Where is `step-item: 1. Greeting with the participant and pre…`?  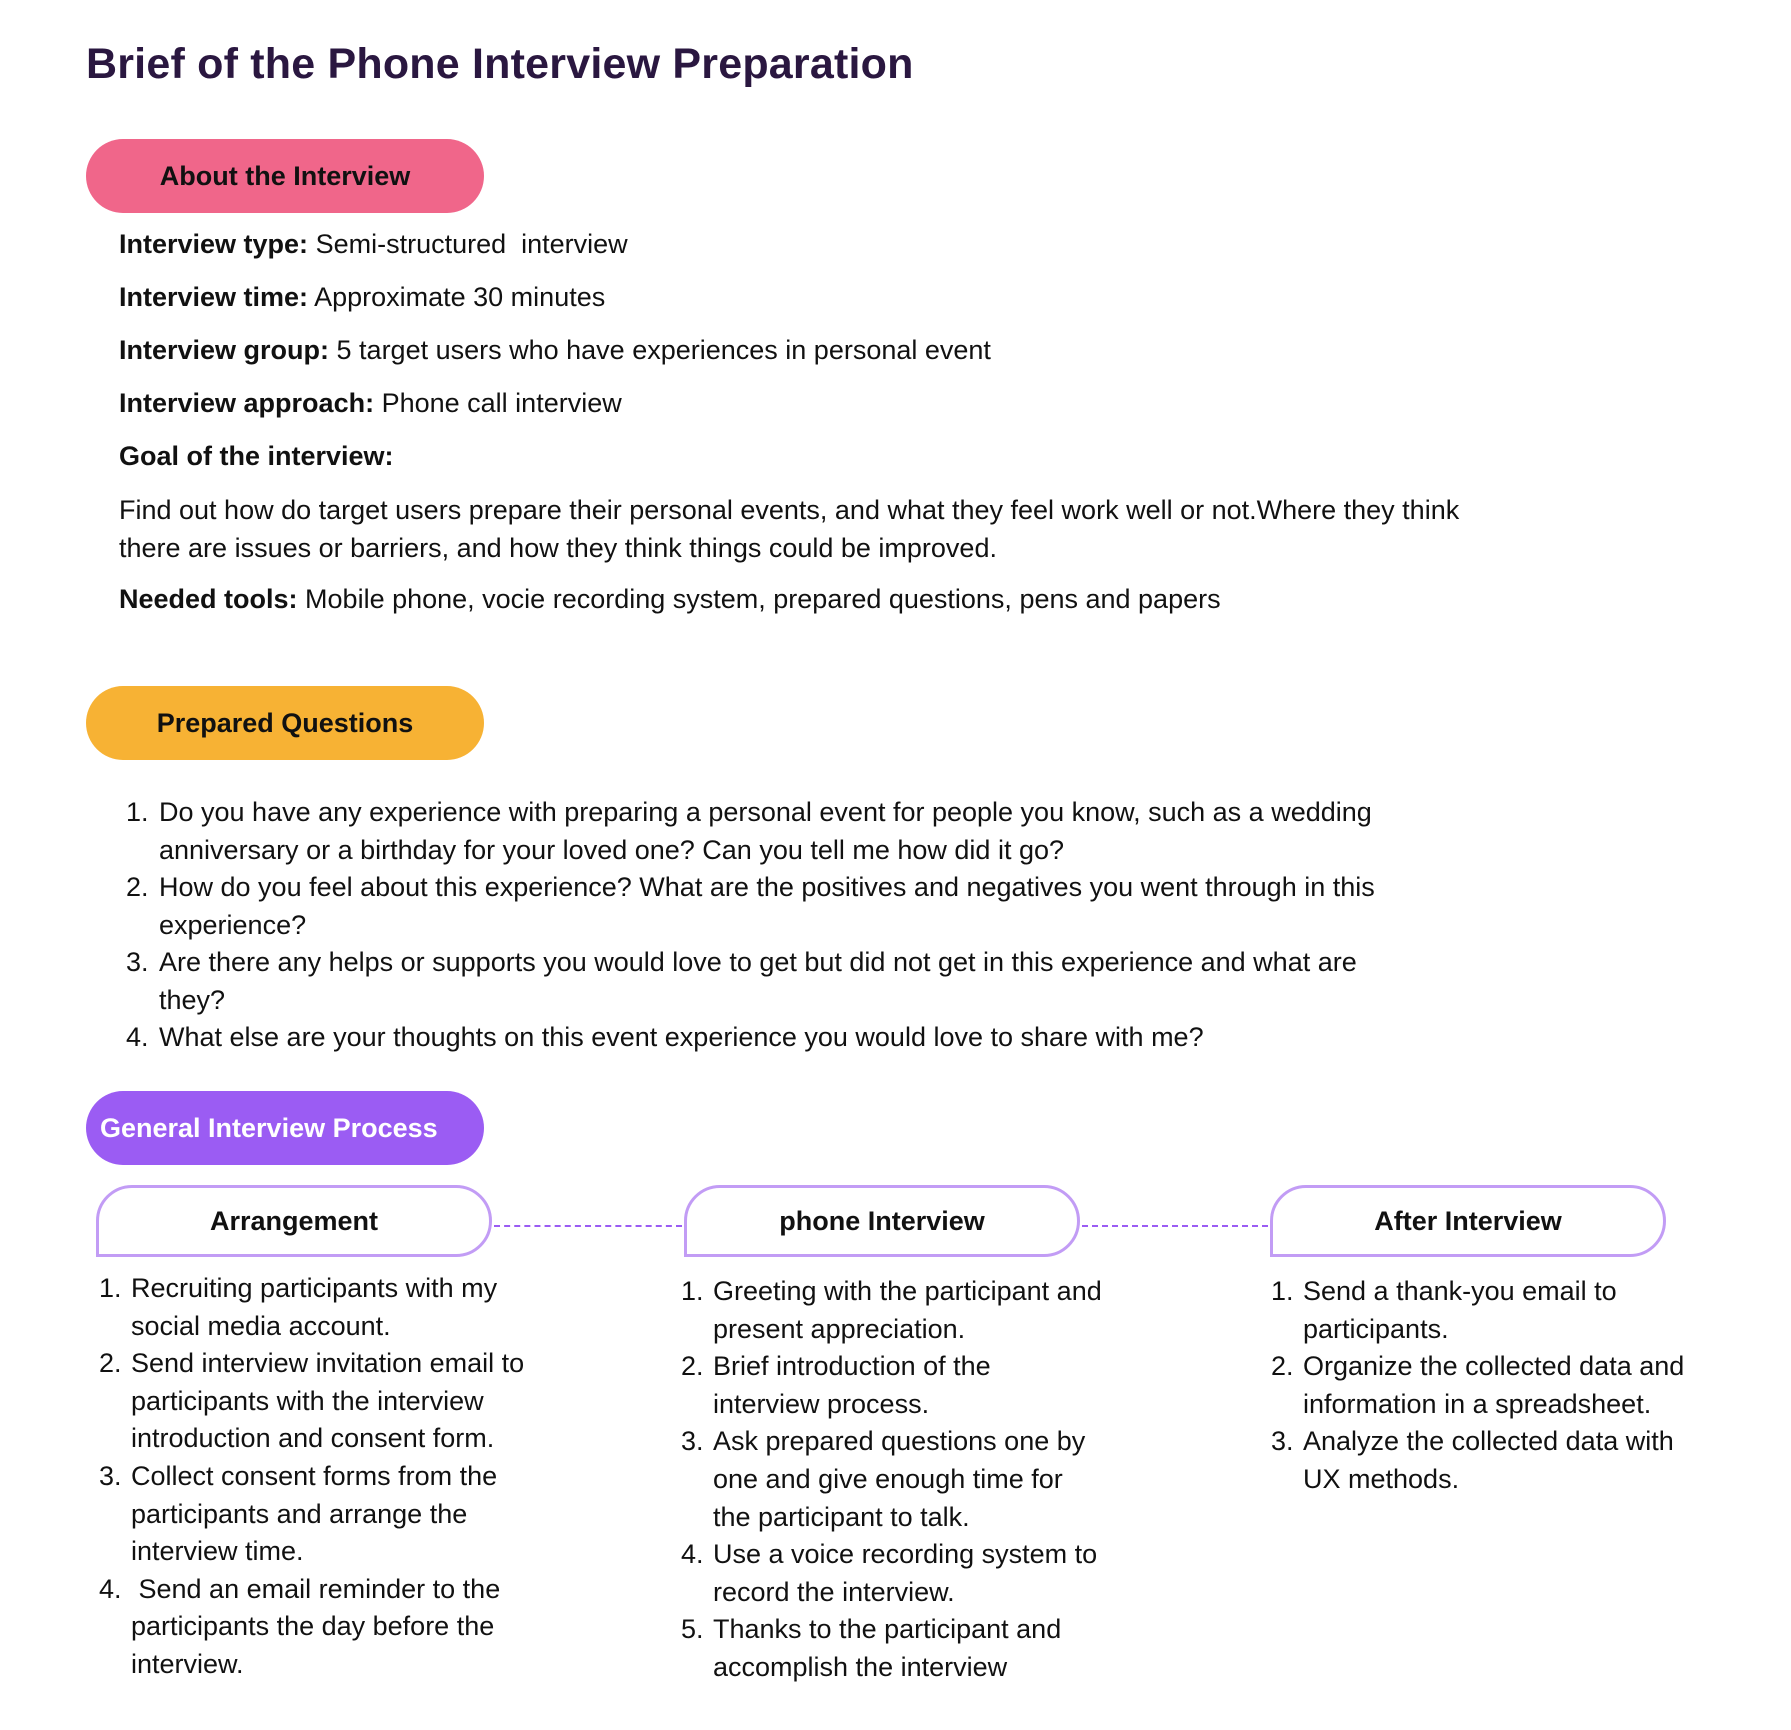
step-item: 1. Greeting with the participant and pre… is located at coordinates (916, 1310).